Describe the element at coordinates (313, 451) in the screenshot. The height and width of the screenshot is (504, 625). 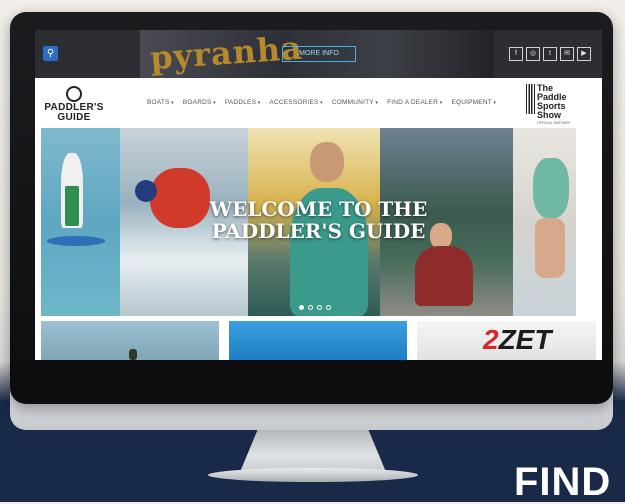
I see `monitor-stand-neck` at that location.